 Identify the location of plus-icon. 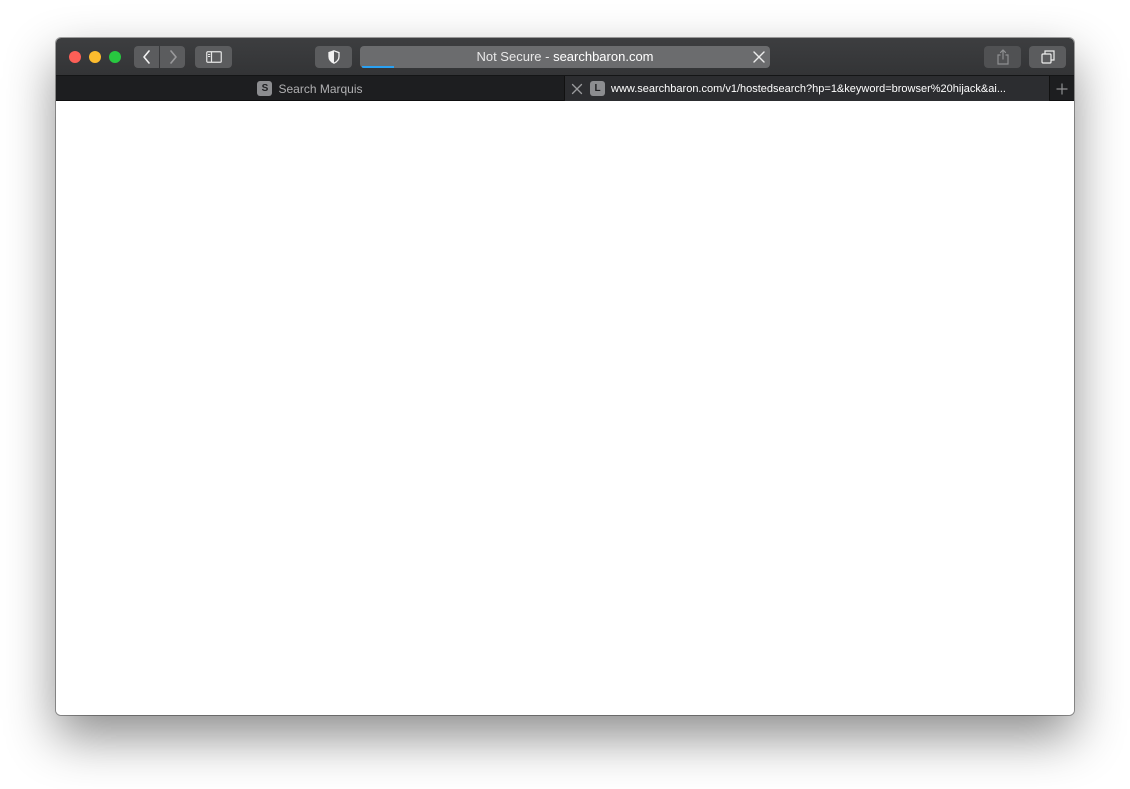
(1062, 88).